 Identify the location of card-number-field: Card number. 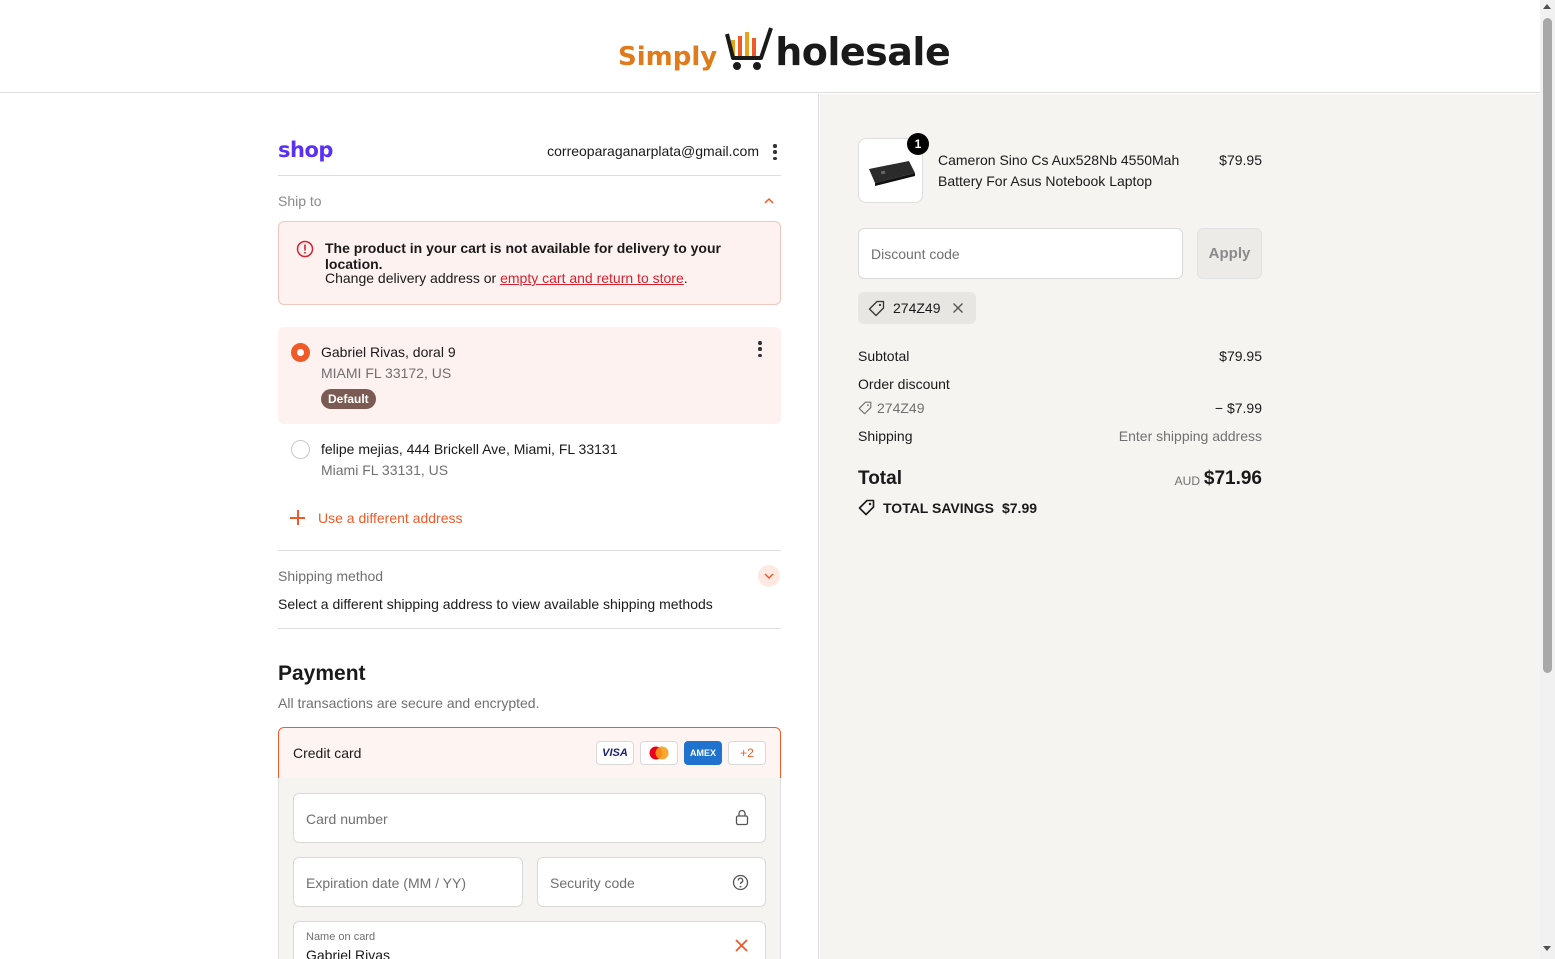
(529, 818).